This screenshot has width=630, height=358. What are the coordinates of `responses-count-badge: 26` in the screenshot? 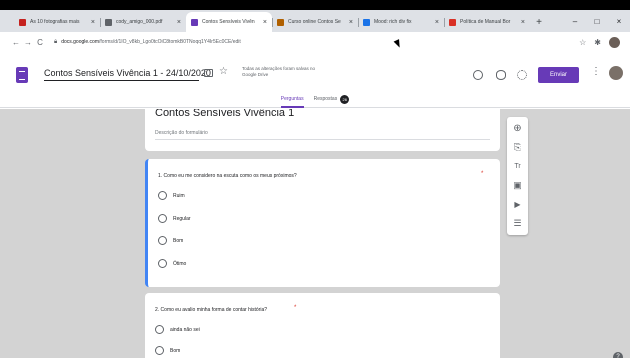 It's located at (345, 99).